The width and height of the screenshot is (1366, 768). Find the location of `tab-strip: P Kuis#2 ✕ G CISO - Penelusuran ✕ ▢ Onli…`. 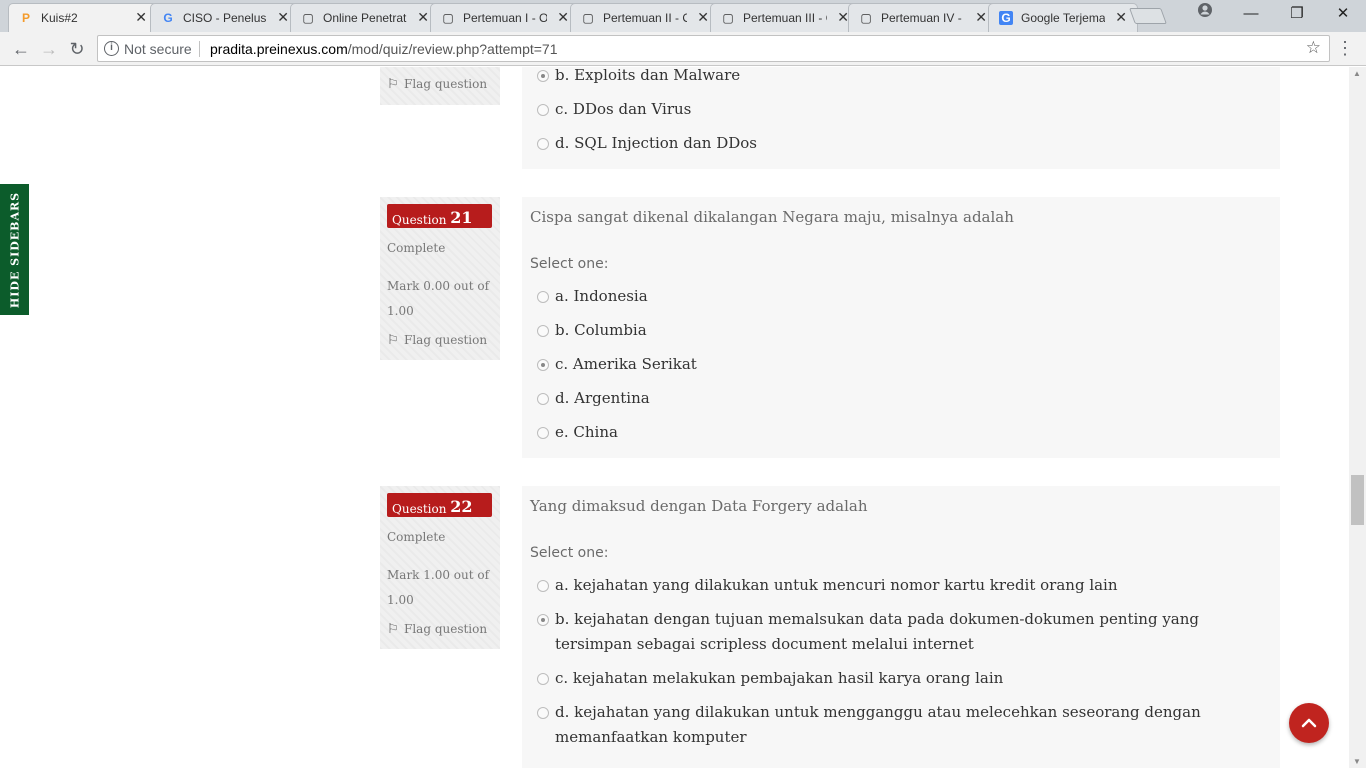

tab-strip: P Kuis#2 ✕ G CISO - Penelusuran ✕ ▢ Onli… is located at coordinates (683, 16).